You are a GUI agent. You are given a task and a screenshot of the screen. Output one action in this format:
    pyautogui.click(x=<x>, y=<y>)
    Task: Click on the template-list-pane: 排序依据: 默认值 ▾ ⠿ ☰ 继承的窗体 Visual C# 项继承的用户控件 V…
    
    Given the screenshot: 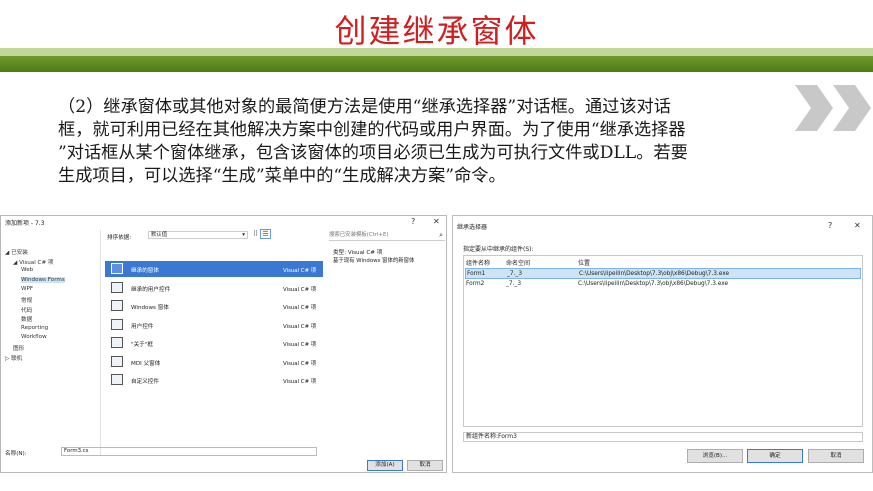 What is the action you would take?
    pyautogui.click(x=214, y=342)
    